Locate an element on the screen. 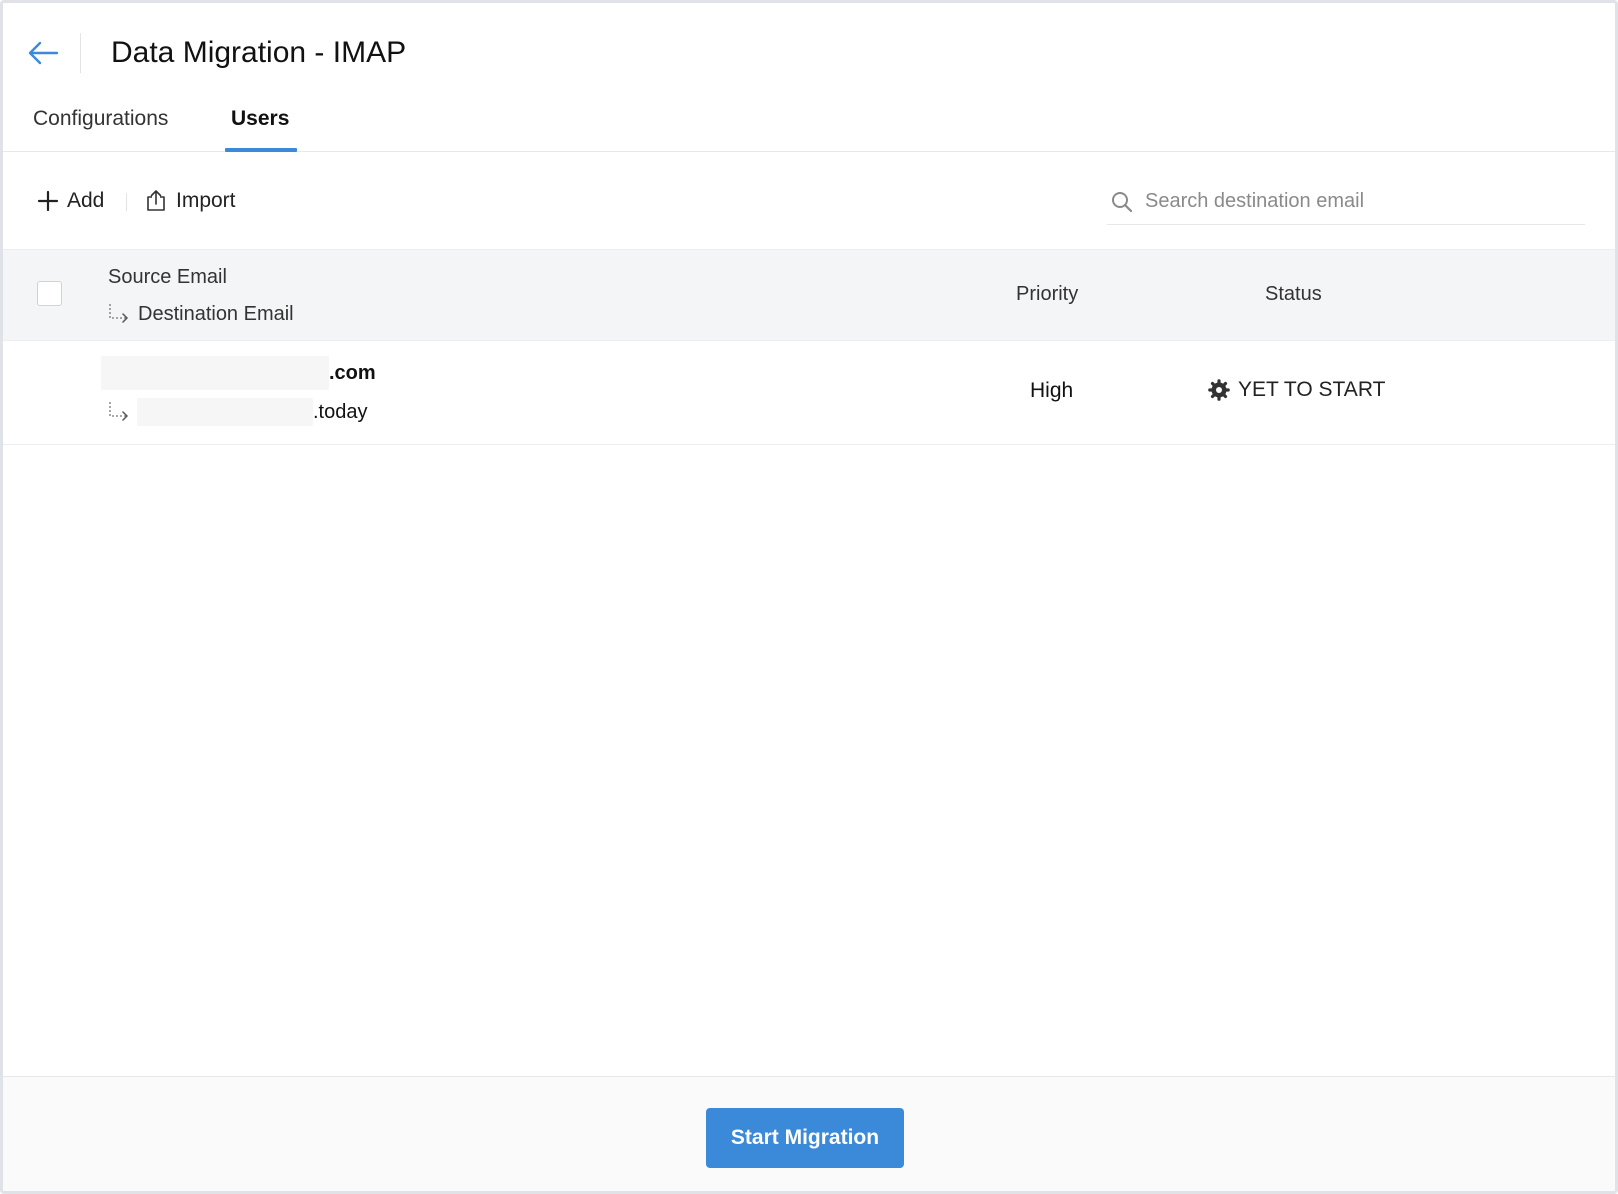  import-button: Import is located at coordinates (190, 201).